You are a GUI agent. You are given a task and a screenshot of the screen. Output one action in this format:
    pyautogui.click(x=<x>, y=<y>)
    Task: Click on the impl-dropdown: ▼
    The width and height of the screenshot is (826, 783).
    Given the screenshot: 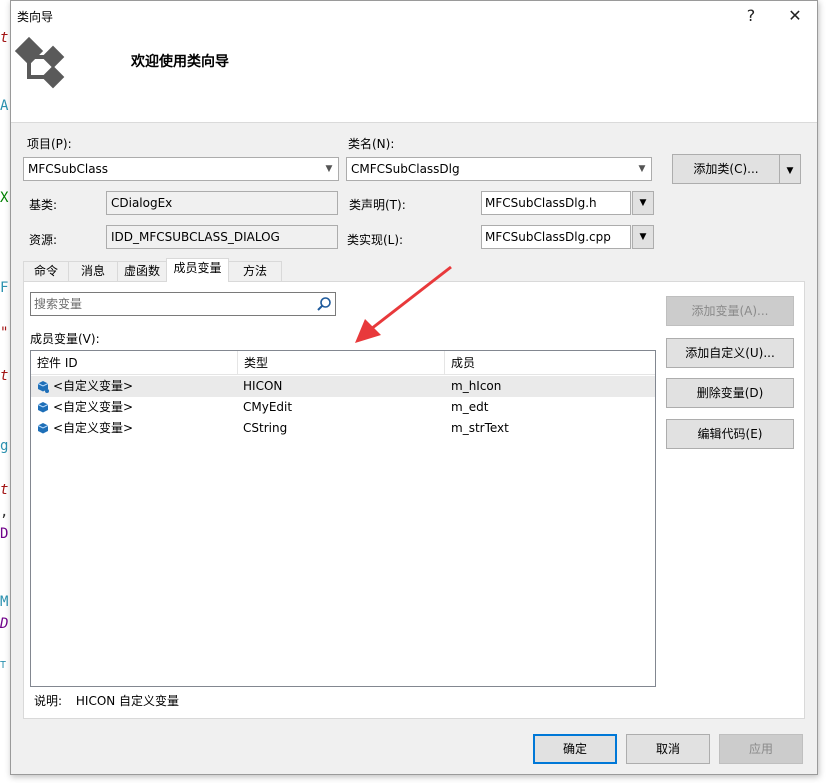 What is the action you would take?
    pyautogui.click(x=643, y=237)
    